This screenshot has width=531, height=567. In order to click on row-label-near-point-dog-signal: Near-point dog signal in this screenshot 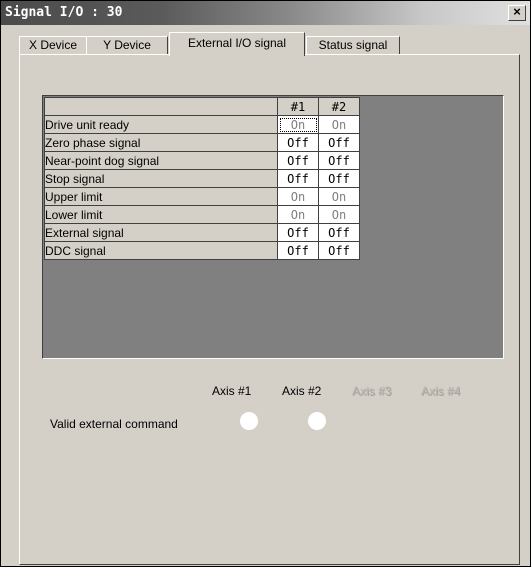, I will do `click(161, 160)`.